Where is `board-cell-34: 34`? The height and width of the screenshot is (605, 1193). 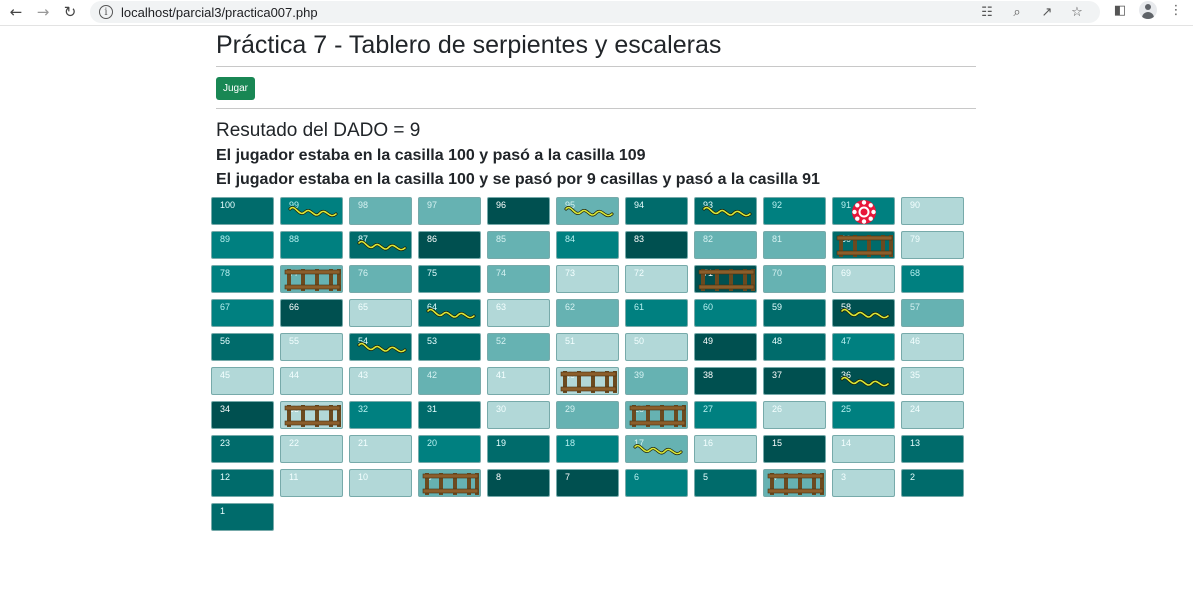
board-cell-34: 34 is located at coordinates (242, 415).